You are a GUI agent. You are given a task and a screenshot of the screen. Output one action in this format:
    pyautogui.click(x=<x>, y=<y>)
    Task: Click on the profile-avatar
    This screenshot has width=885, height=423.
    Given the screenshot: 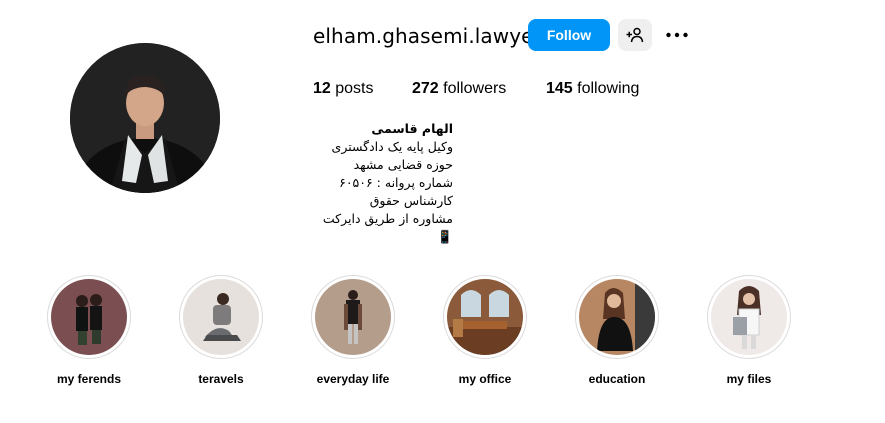 What is the action you would take?
    pyautogui.click(x=145, y=118)
    